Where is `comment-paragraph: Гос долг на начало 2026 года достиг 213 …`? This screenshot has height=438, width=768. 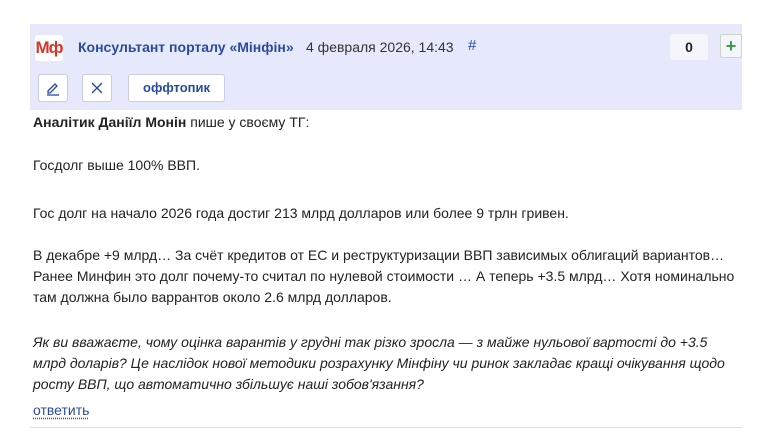 comment-paragraph: Гос долг на начало 2026 года достиг 213 … is located at coordinates (301, 213).